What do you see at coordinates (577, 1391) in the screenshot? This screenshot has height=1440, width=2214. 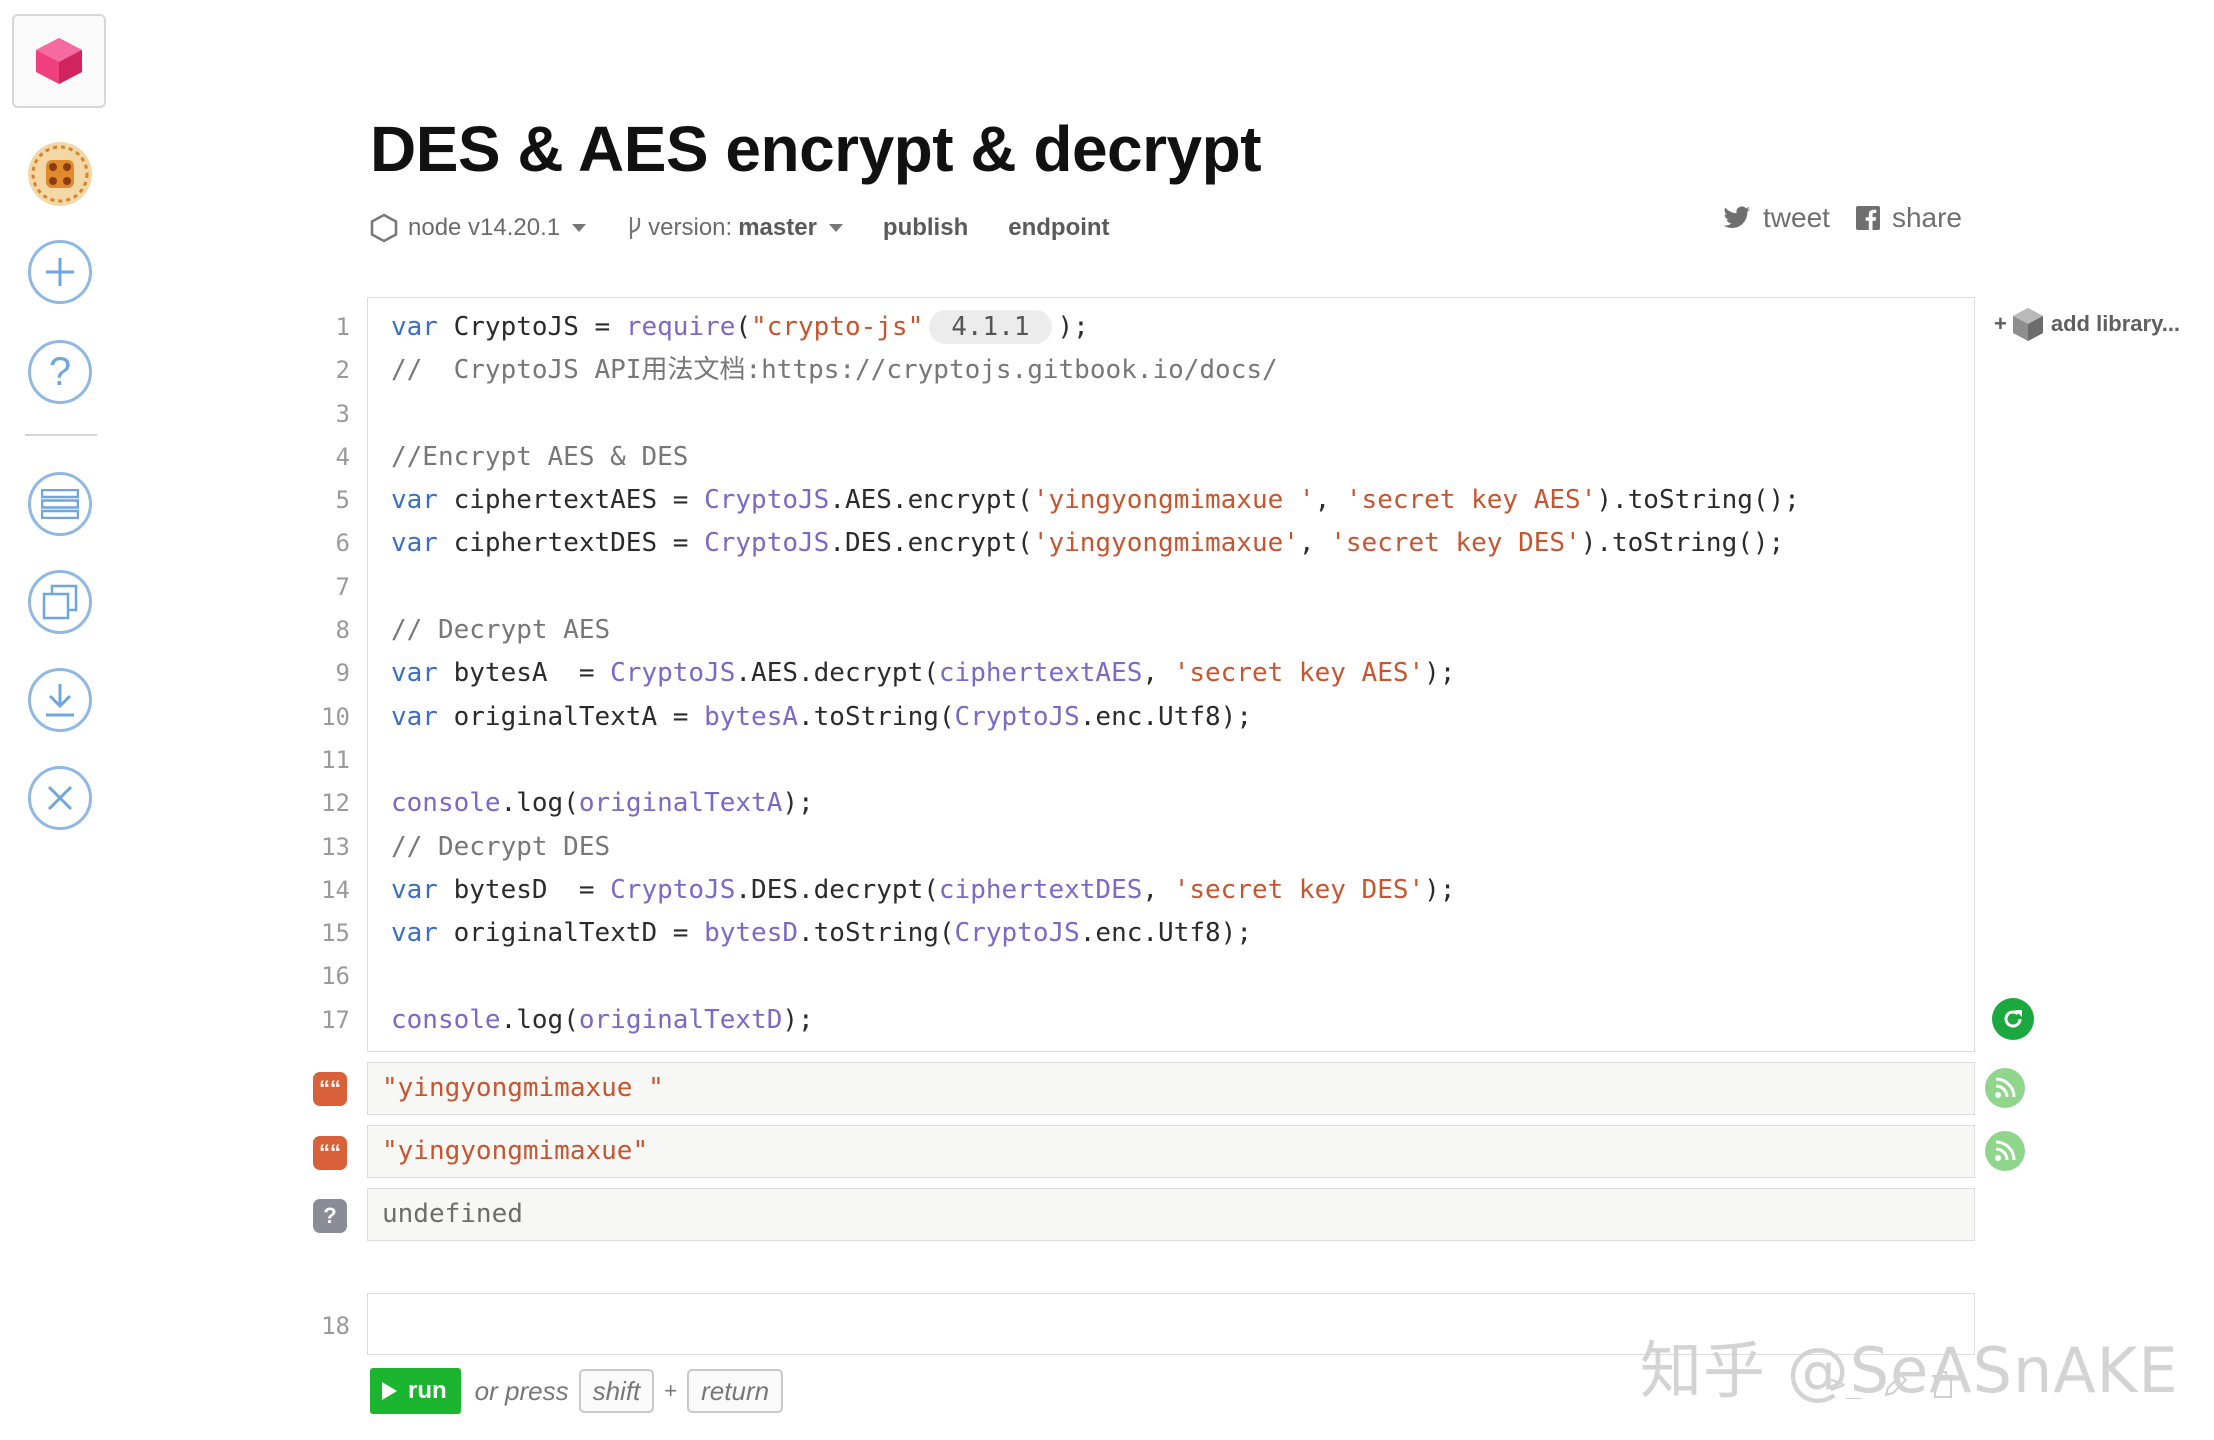 I see `run-controls: run or press shift + return` at bounding box center [577, 1391].